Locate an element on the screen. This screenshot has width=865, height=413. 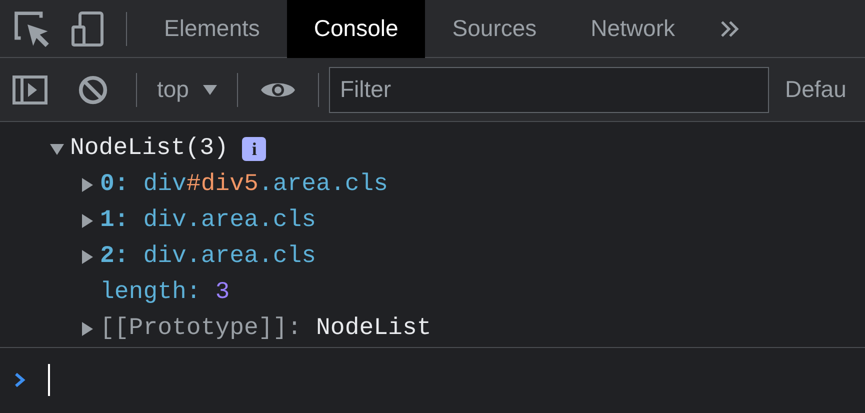
property-key: length: is located at coordinates (150, 293).